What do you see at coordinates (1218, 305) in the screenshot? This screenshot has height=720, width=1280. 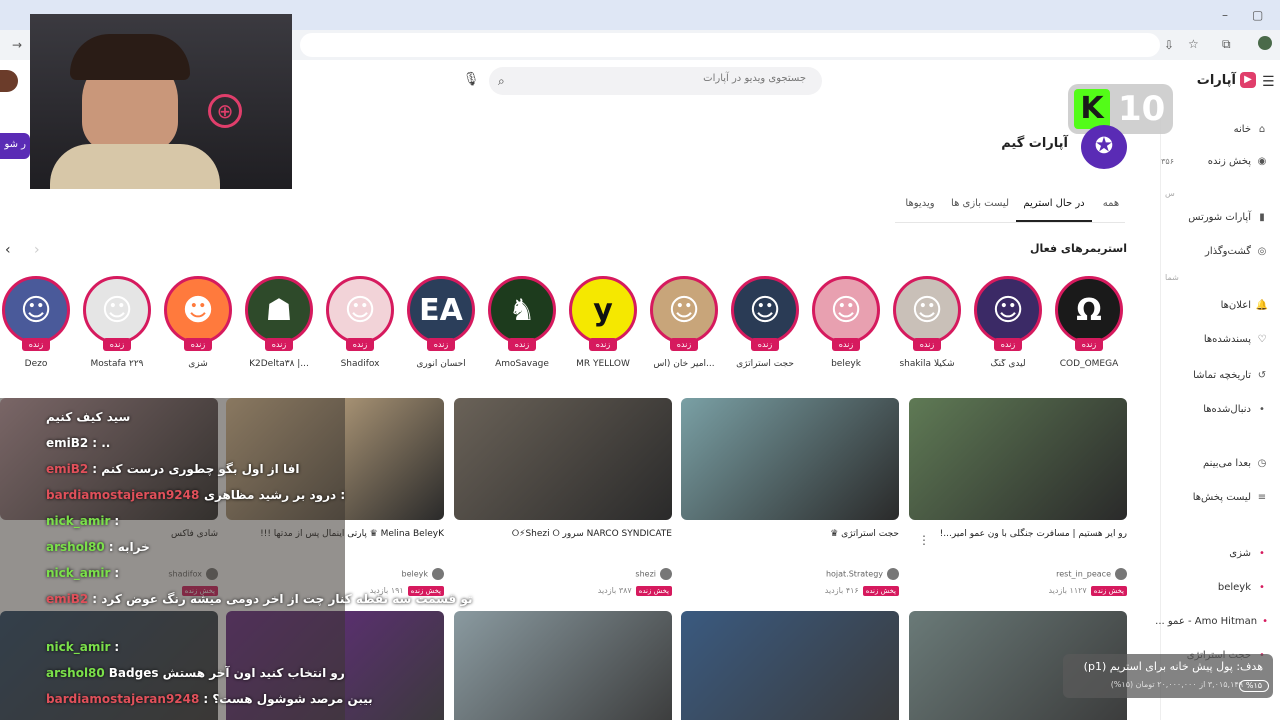 I see `sidebar-item: 🔔 اعلان‌ها` at bounding box center [1218, 305].